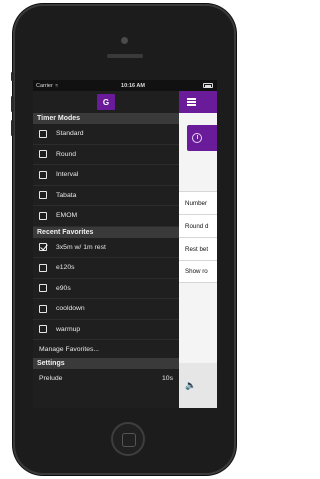 The height and width of the screenshot is (479, 320). Describe the element at coordinates (208, 85) in the screenshot. I see `battery-icon` at that location.